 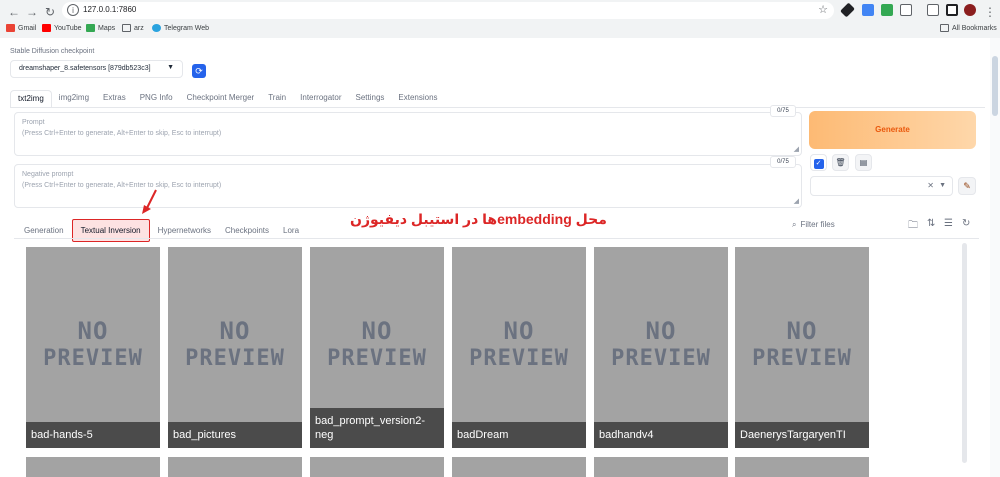 What do you see at coordinates (277, 99) in the screenshot?
I see `tab-train: Train` at bounding box center [277, 99].